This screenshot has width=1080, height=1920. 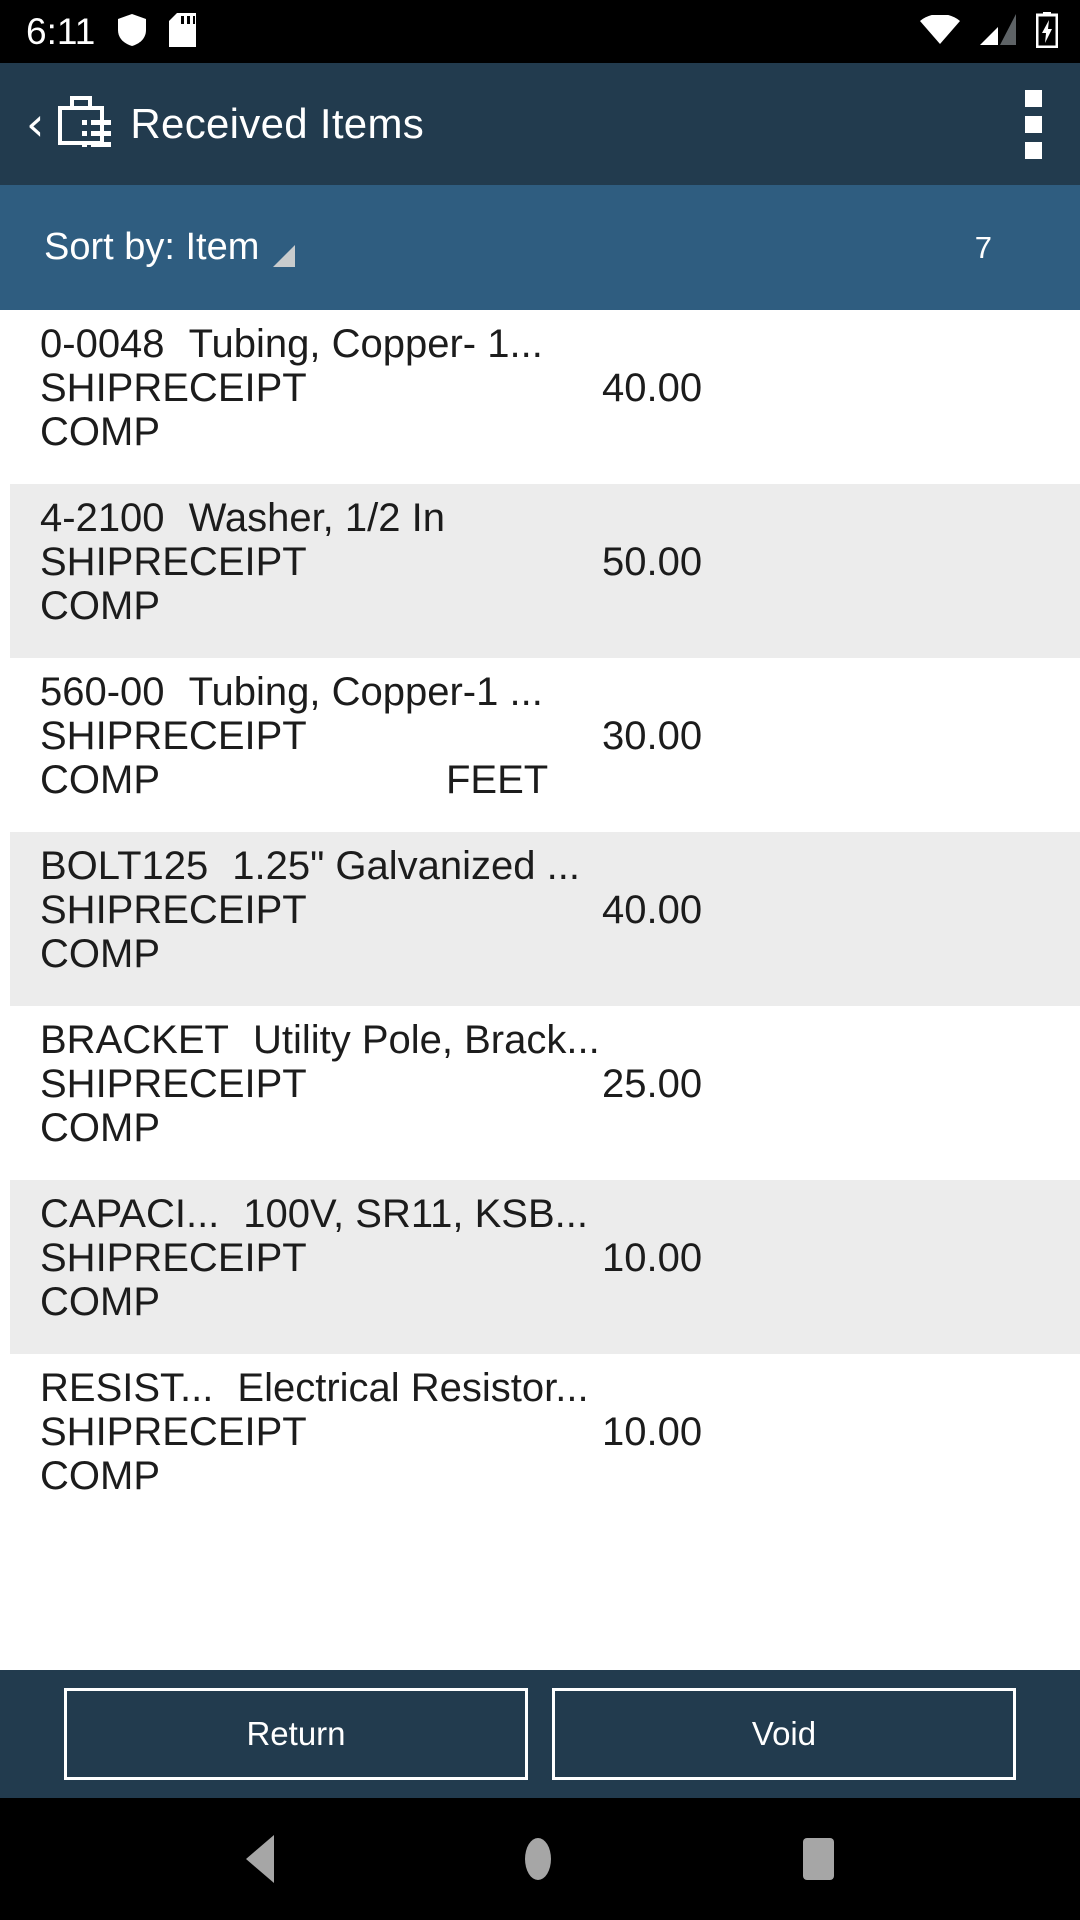 What do you see at coordinates (132, 32) in the screenshot?
I see `shield-icon` at bounding box center [132, 32].